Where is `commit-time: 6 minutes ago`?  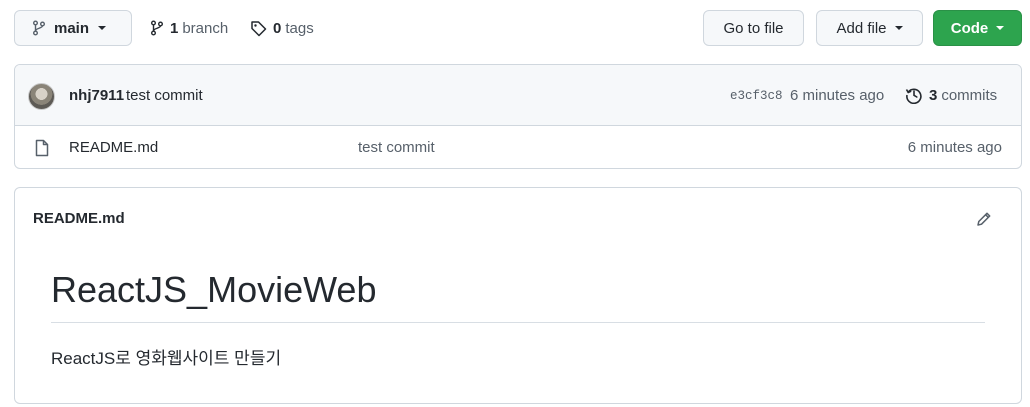 commit-time: 6 minutes ago is located at coordinates (837, 95).